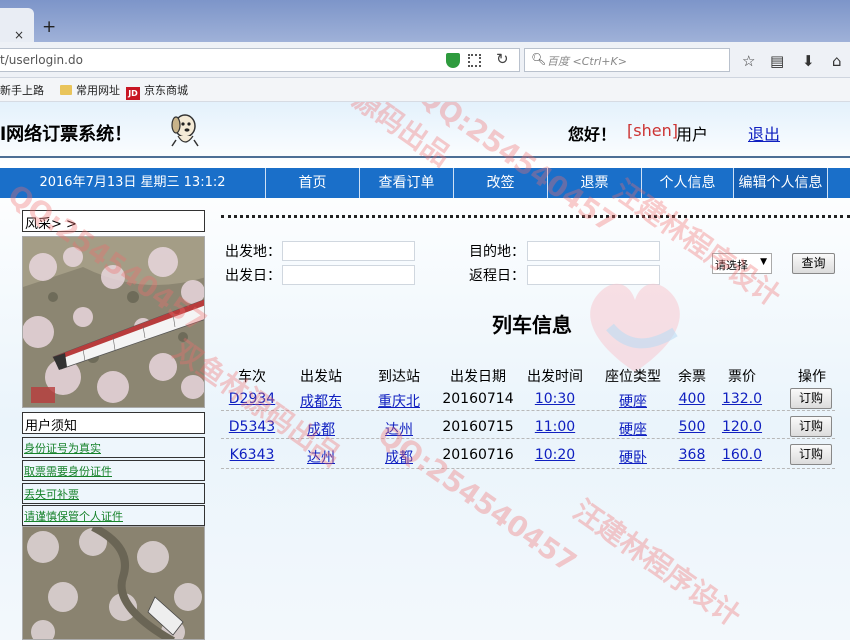 Image resolution: width=850 pixels, height=640 pixels. Describe the element at coordinates (633, 457) in the screenshot. I see `seat-type-link: 硬卧` at that location.